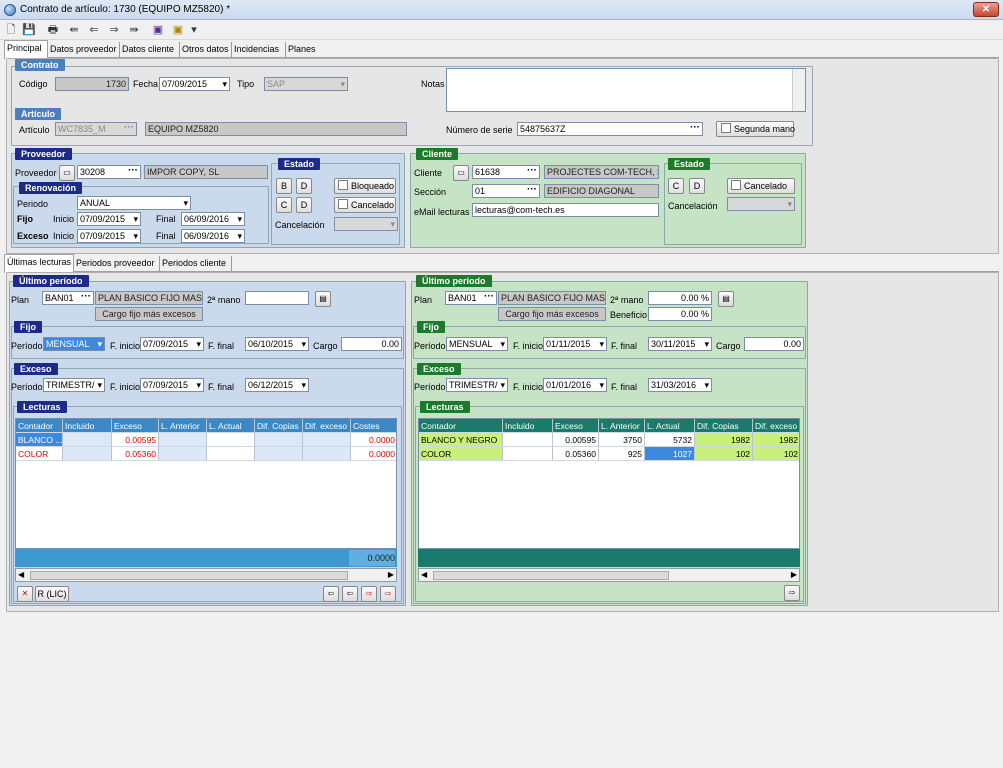  I want to click on table-cell: 1027, so click(670, 454).